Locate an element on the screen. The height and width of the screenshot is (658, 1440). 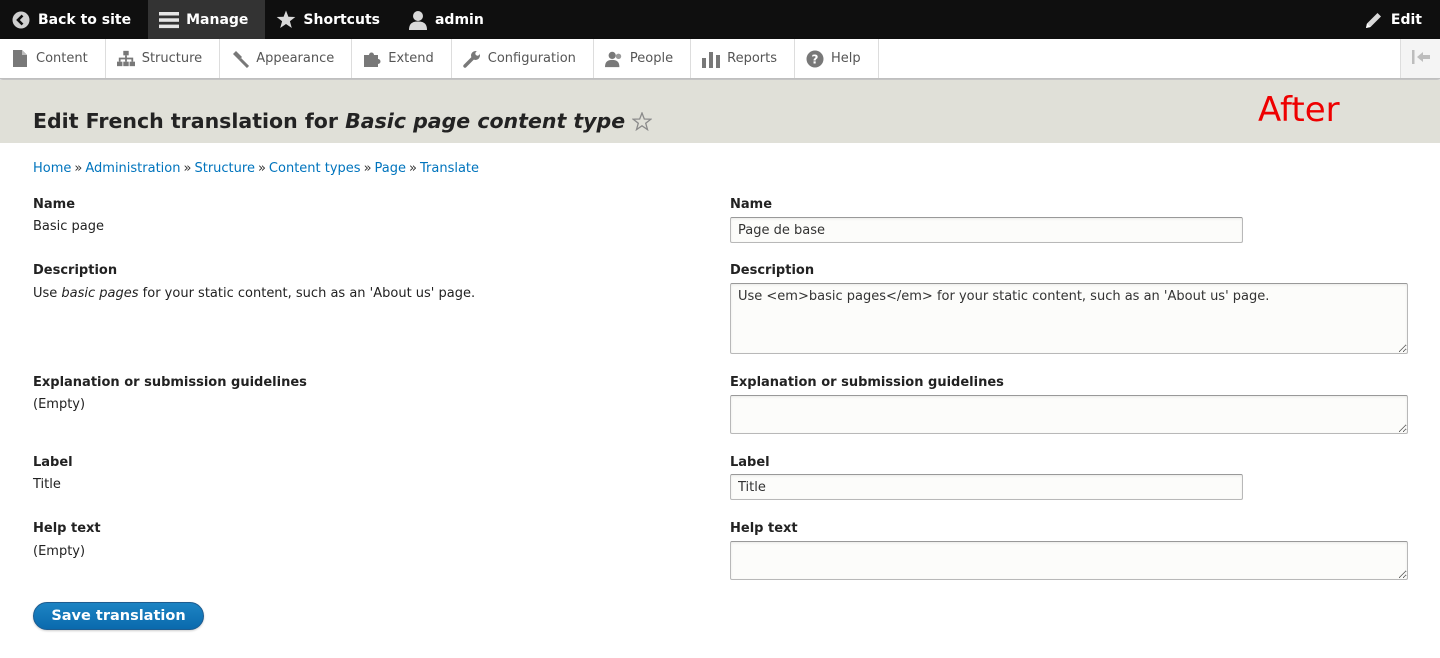
source-help-value: (Empty) is located at coordinates (59, 551).